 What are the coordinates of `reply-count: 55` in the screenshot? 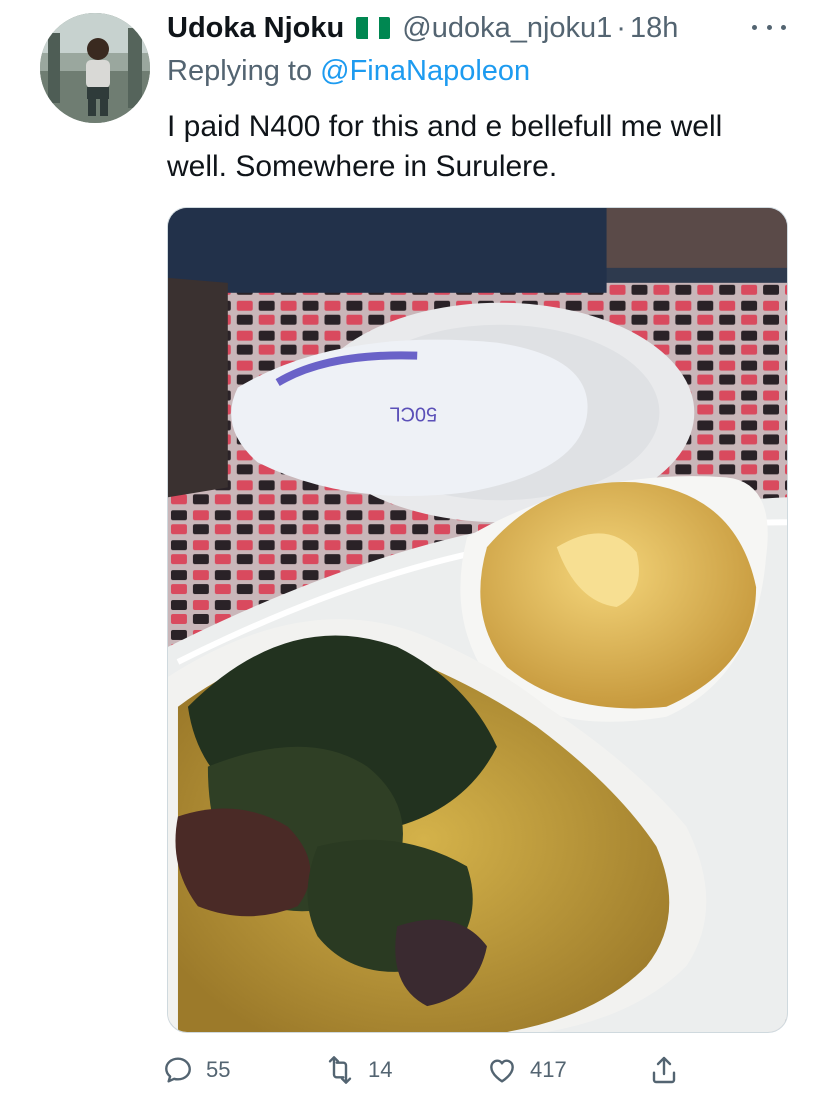 It's located at (218, 1069).